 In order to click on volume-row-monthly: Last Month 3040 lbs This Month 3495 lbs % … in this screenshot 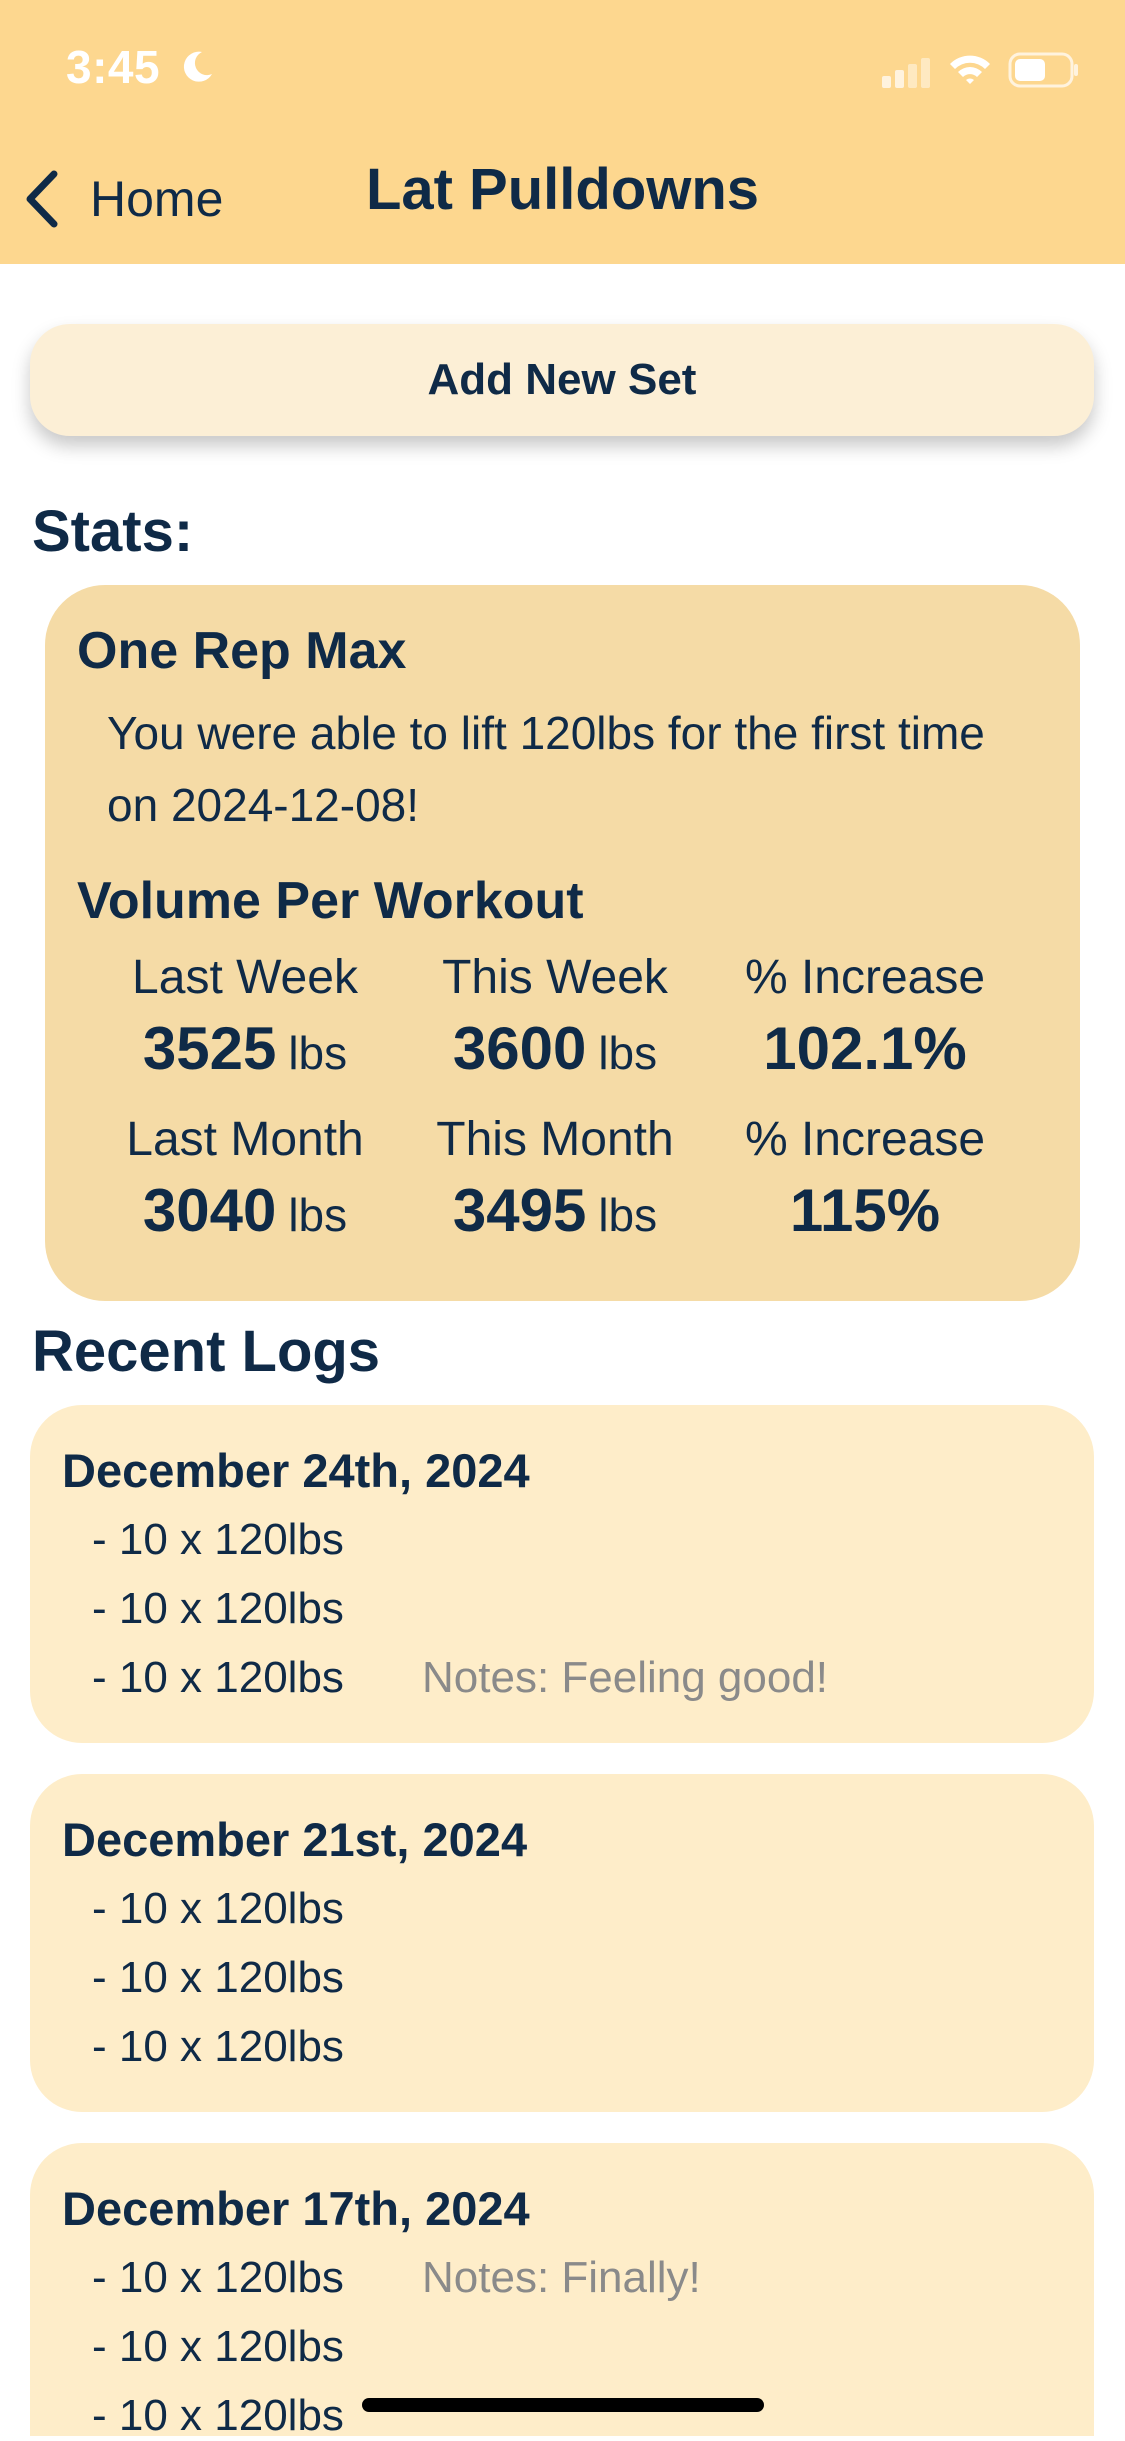, I will do `click(570, 1190)`.